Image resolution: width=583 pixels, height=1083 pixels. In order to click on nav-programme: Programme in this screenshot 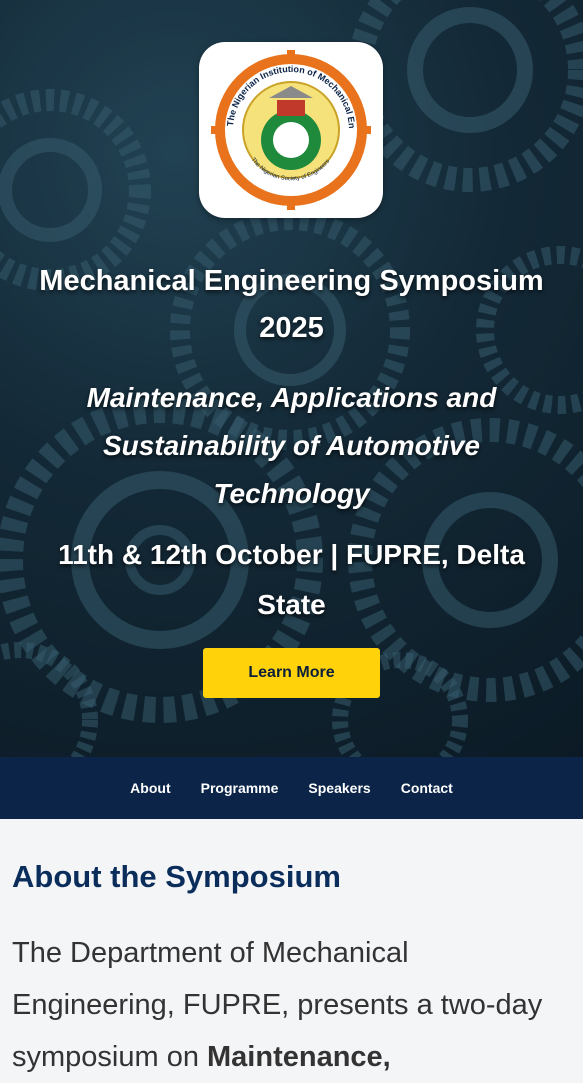, I will do `click(240, 788)`.